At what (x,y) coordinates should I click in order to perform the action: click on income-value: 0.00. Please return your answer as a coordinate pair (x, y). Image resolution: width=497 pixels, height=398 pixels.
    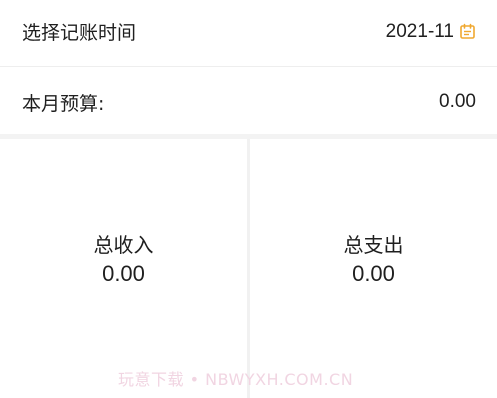
    Looking at the image, I should click on (123, 273).